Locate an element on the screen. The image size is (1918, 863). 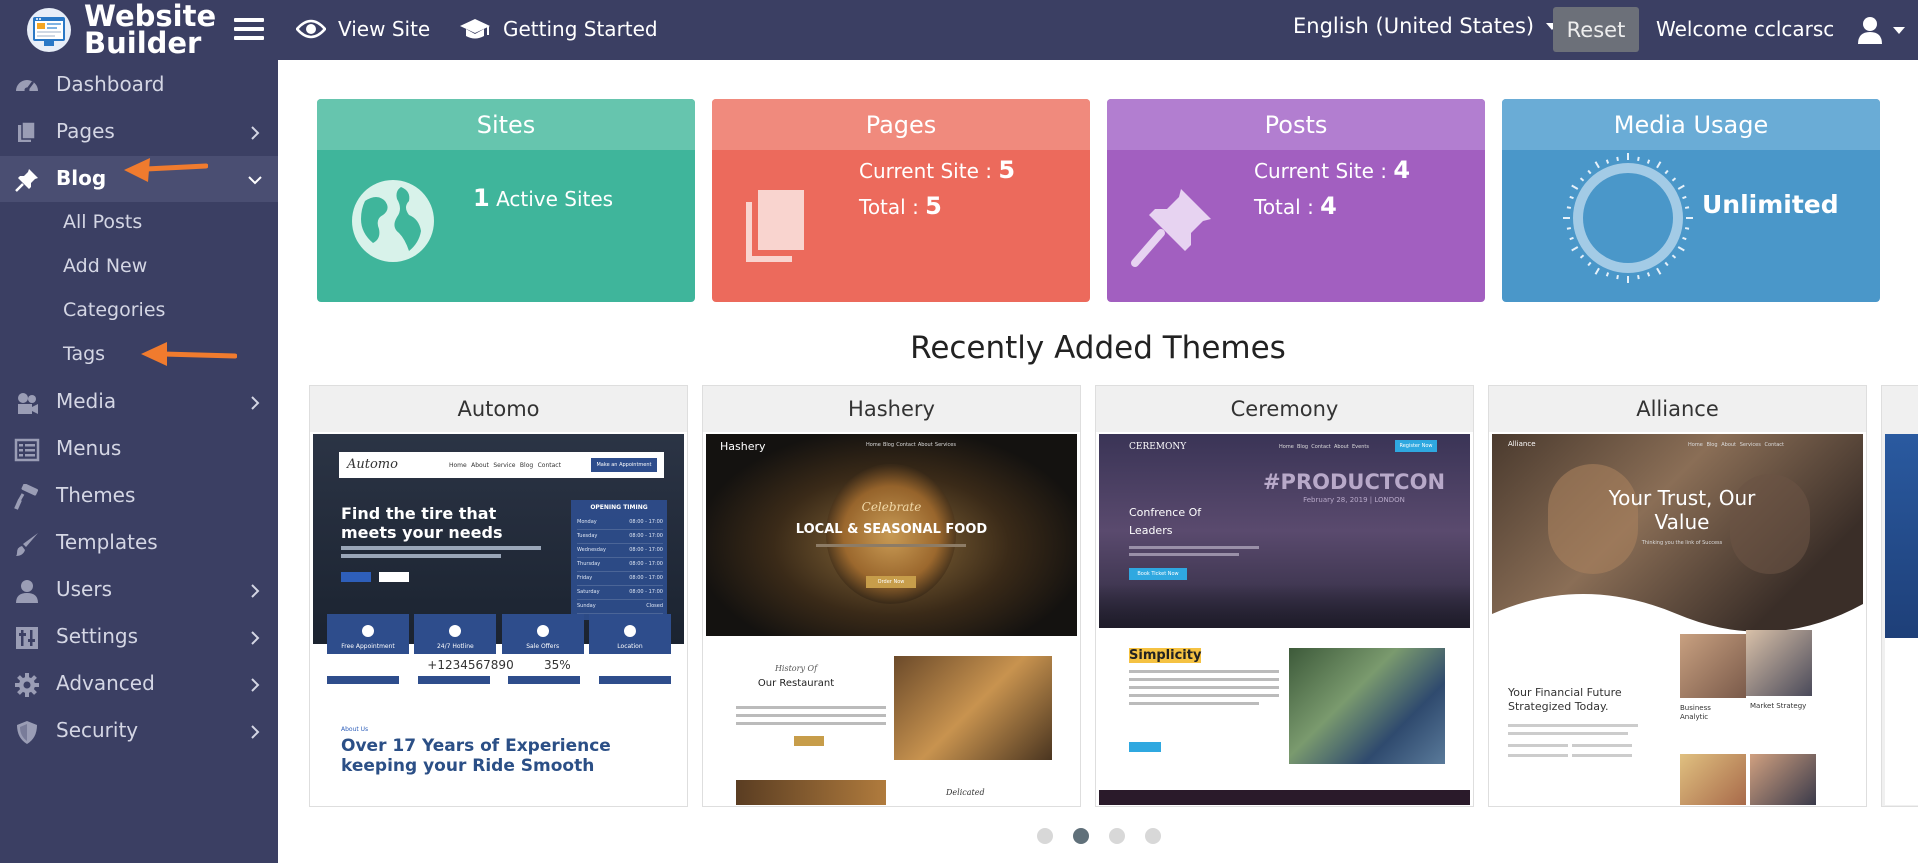
media-usage-value: Unlimited is located at coordinates (1770, 204).